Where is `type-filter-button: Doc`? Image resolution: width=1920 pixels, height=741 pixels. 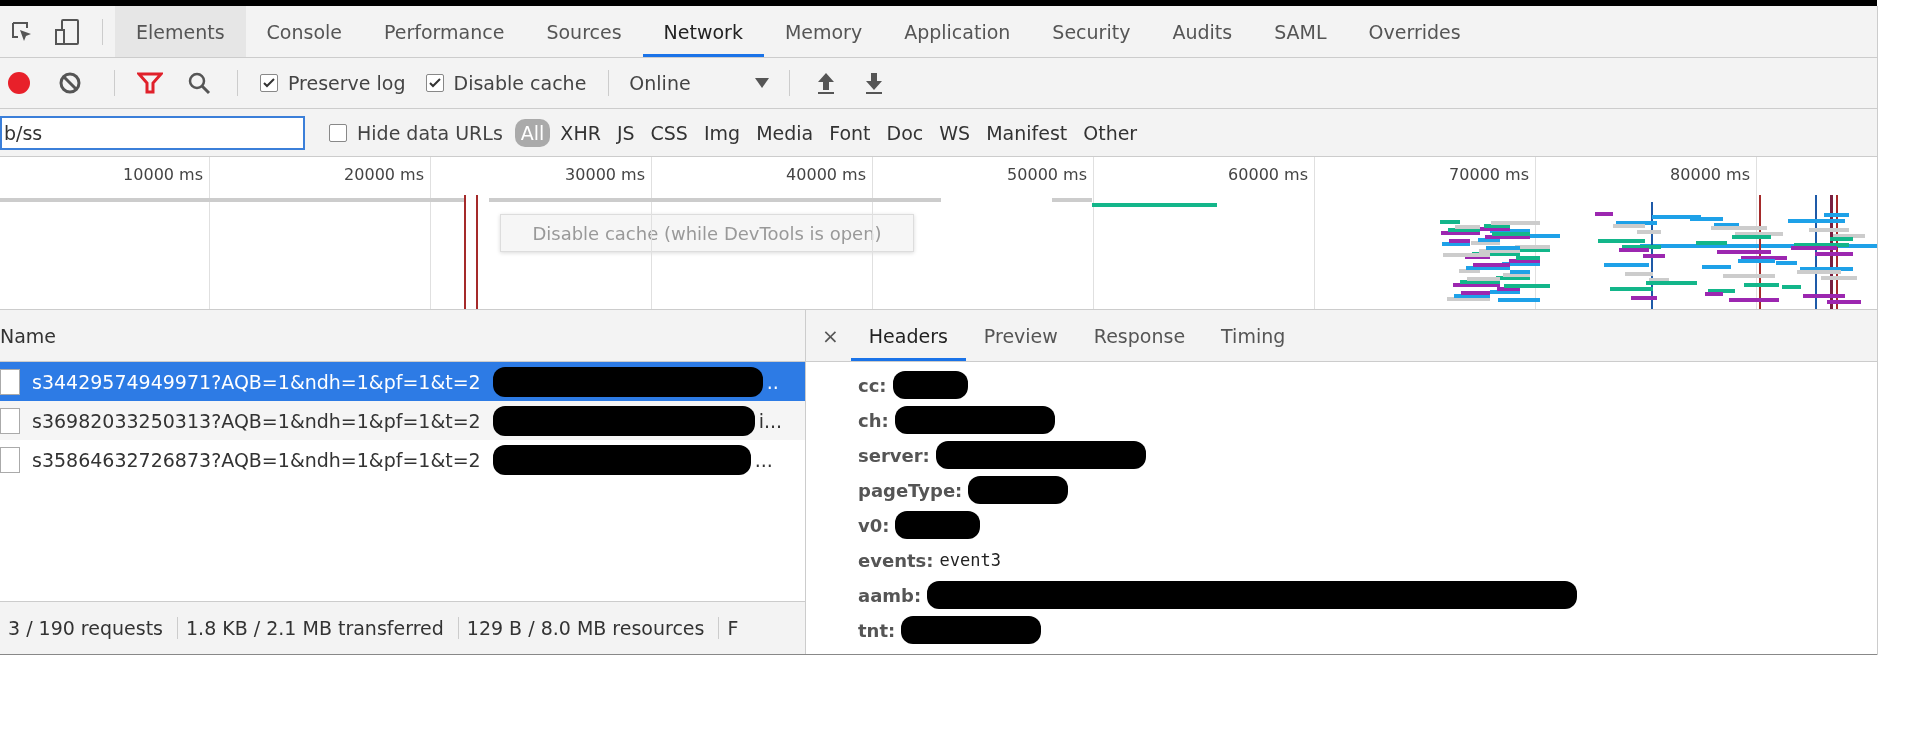
type-filter-button: Doc is located at coordinates (905, 132).